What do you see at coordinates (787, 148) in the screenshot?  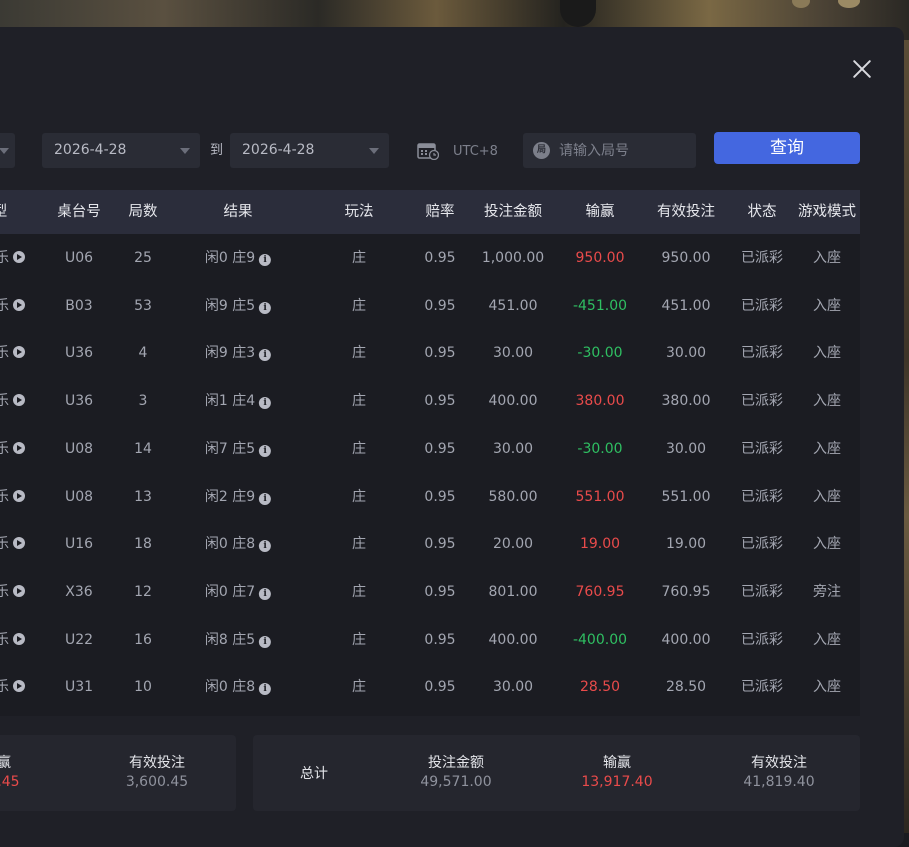 I see `query-button: 查询` at bounding box center [787, 148].